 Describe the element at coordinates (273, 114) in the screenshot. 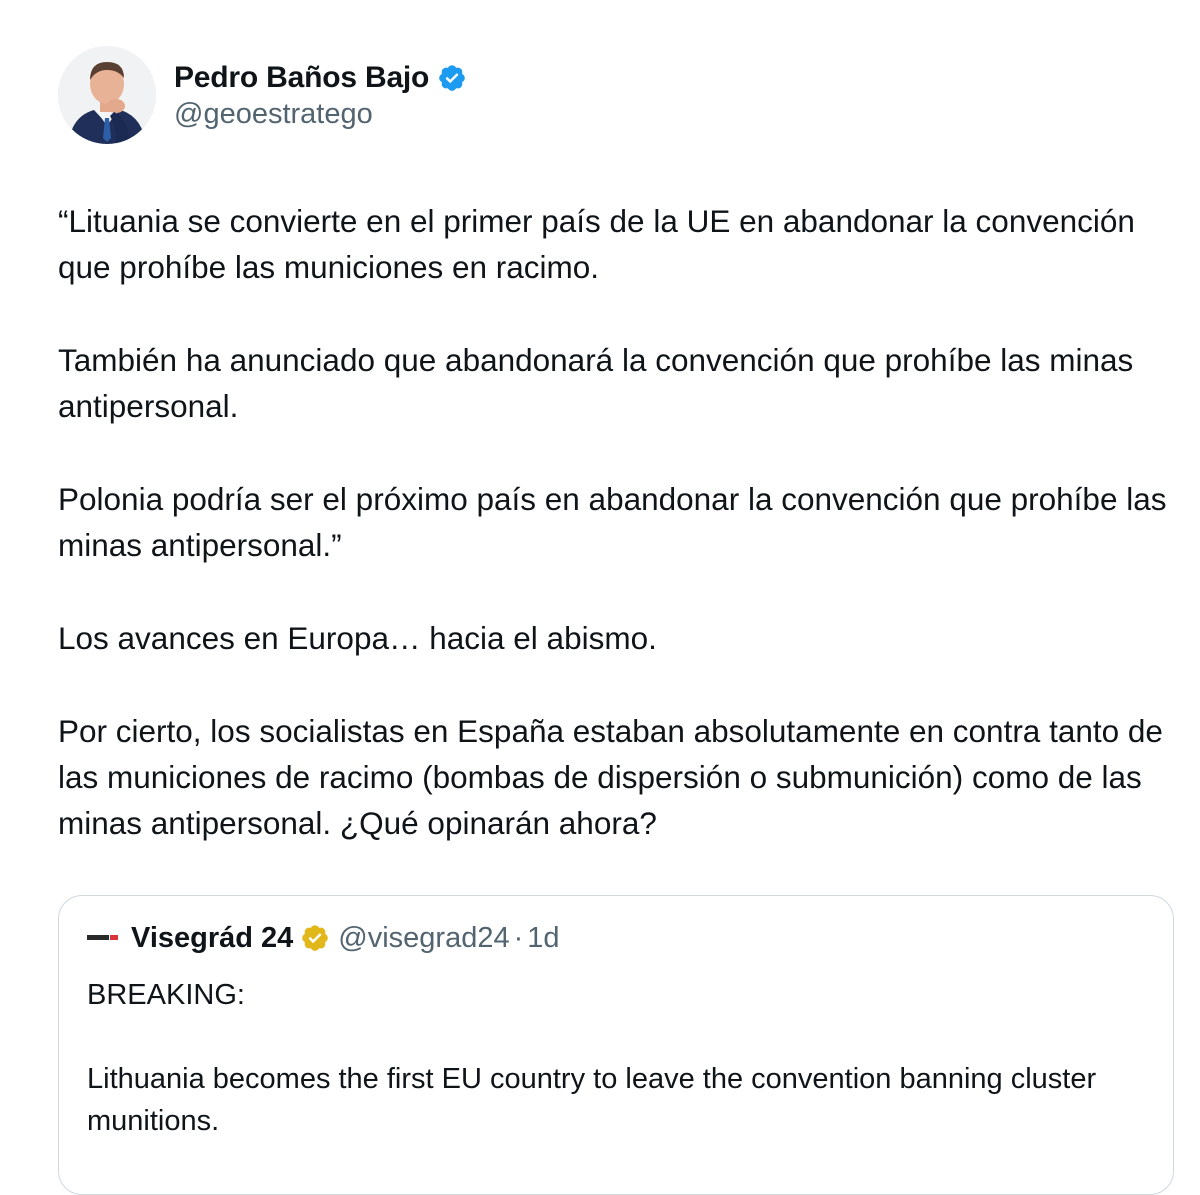

I see `author-handle: @geoestratego` at that location.